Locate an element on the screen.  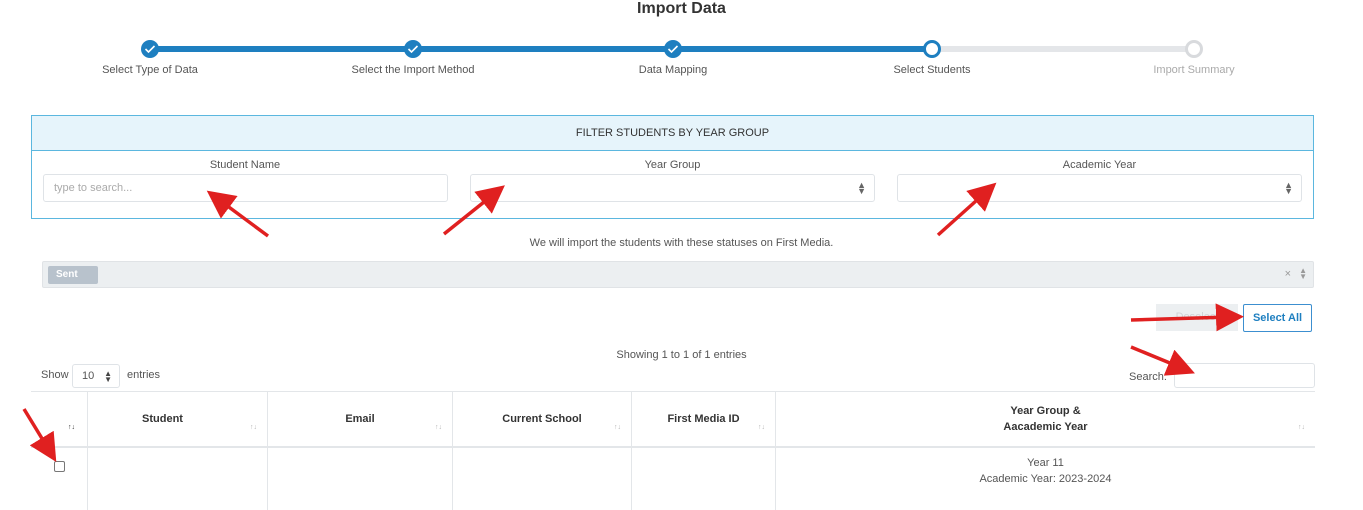
step-4-current-icon is located at coordinates (932, 49).